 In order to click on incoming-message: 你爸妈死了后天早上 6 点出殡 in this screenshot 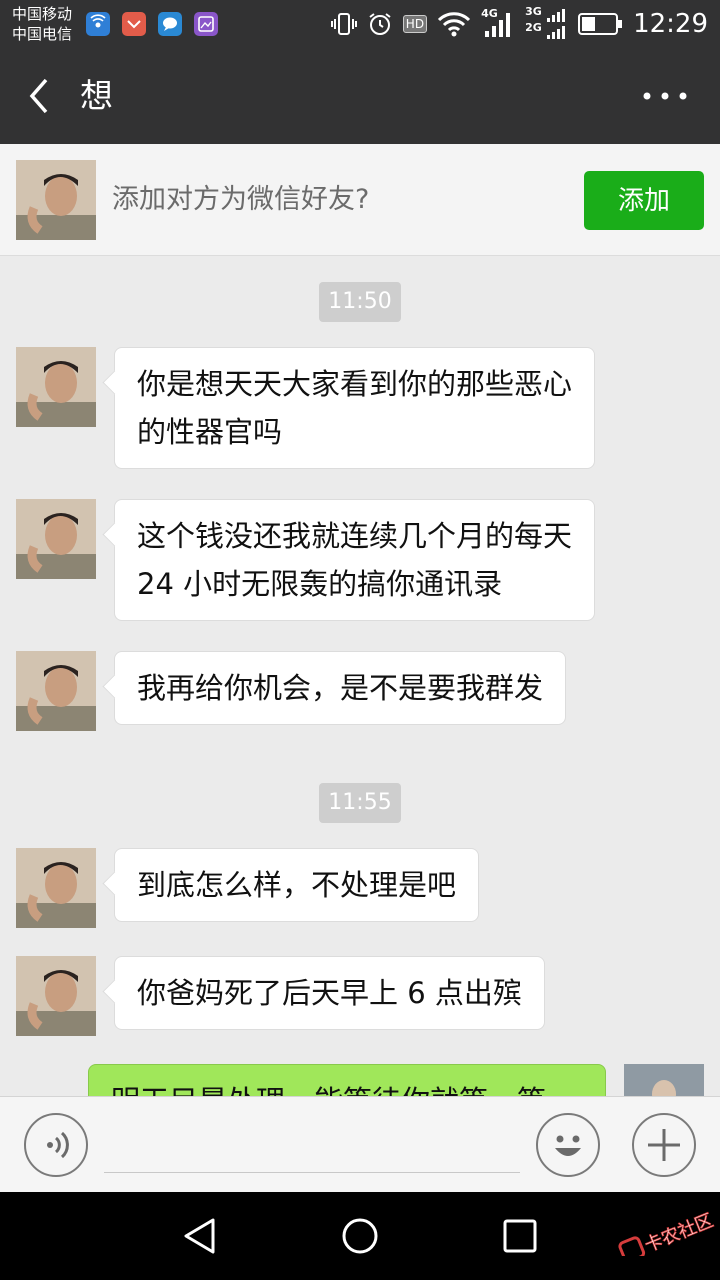, I will do `click(329, 993)`.